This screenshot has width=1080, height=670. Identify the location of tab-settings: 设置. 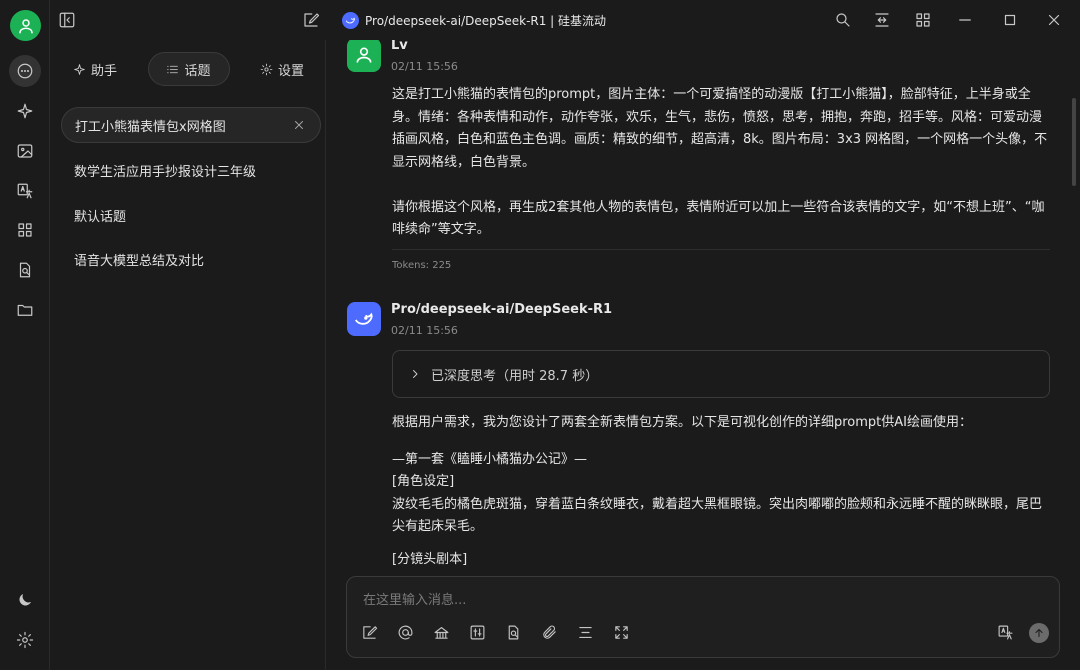
(282, 69).